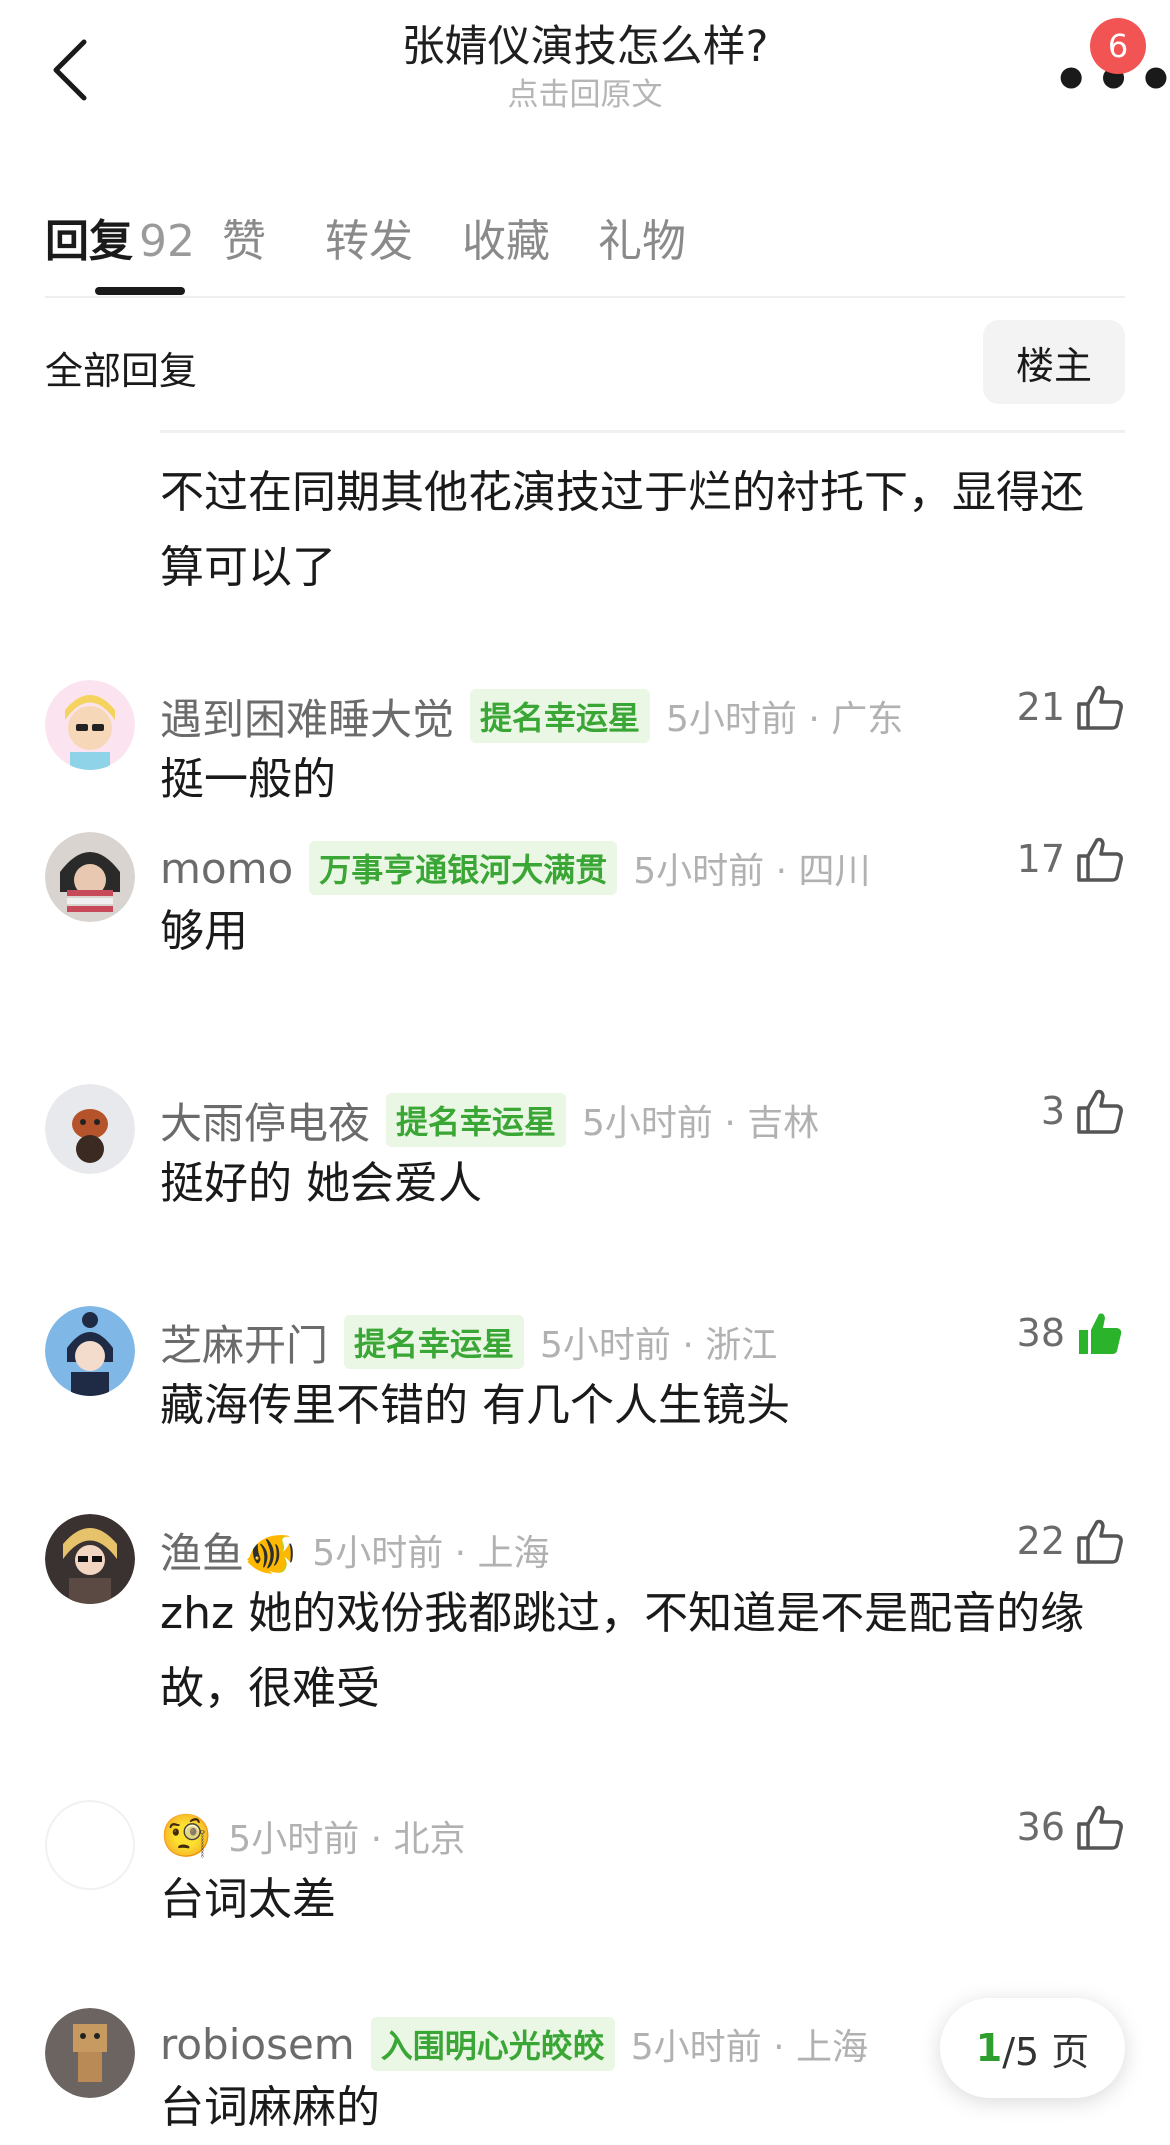  What do you see at coordinates (186, 1836) in the screenshot?
I see `username: 🧐` at bounding box center [186, 1836].